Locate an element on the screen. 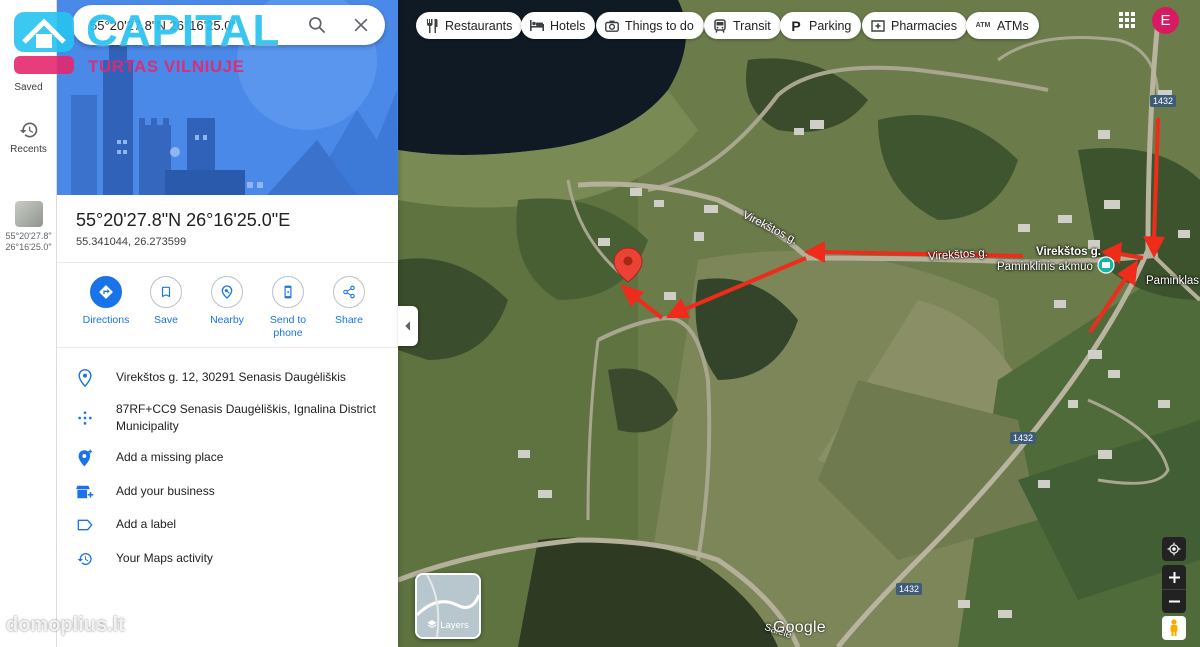 This screenshot has height=647, width=1200. minus-icon is located at coordinates (1174, 601).